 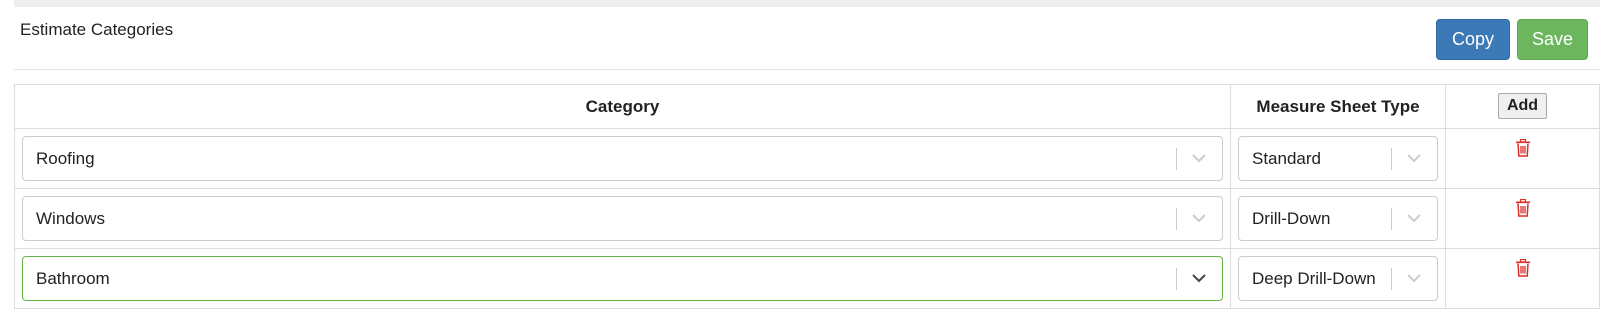 I want to click on category-cell: Roofing, so click(x=622, y=158).